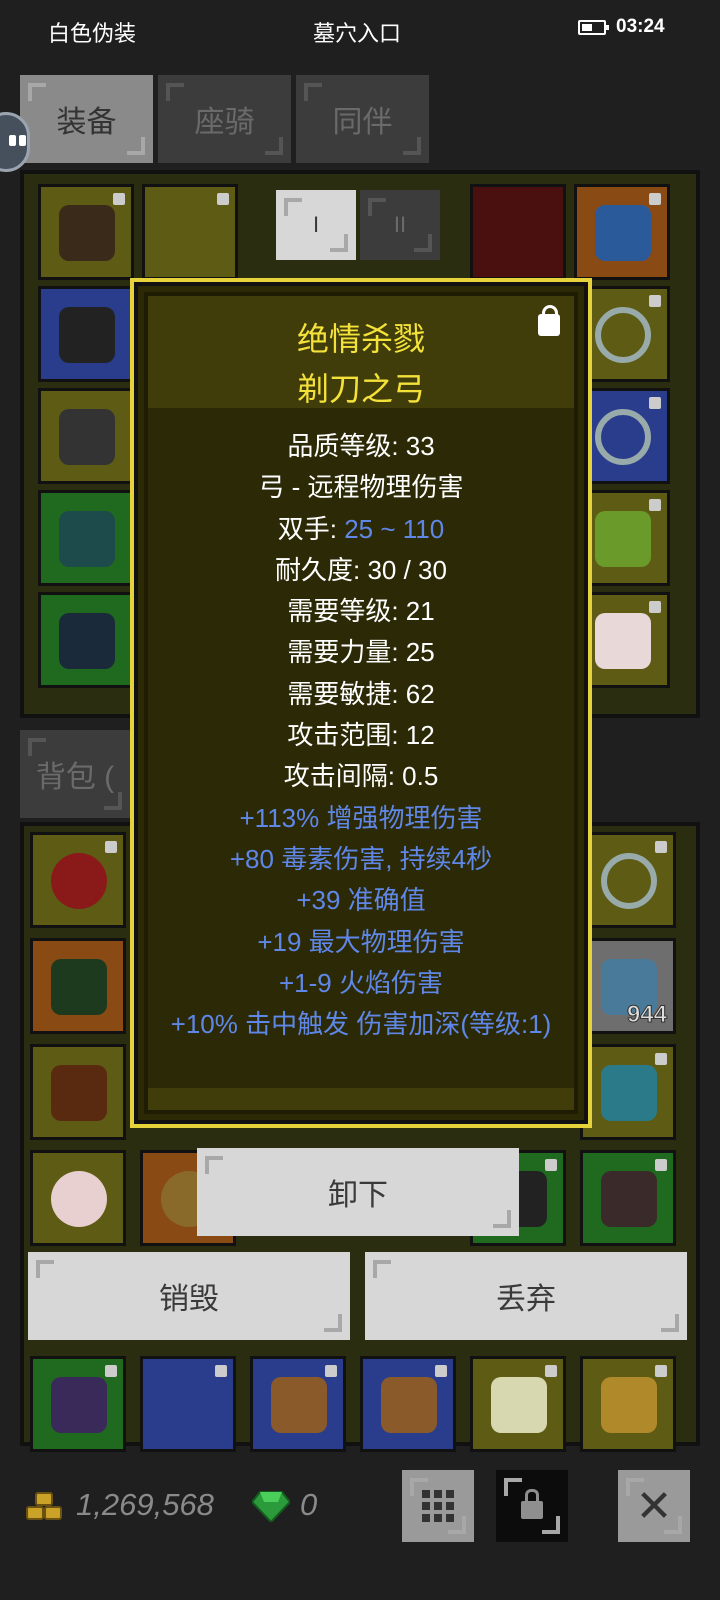  What do you see at coordinates (311, 528) in the screenshot?
I see `stat-damage-label: 双手:` at bounding box center [311, 528].